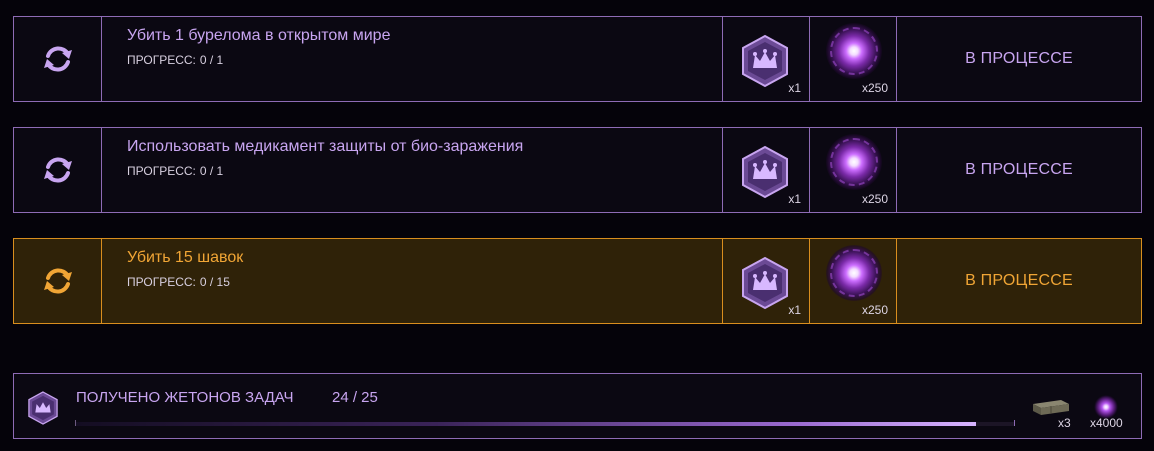  Describe the element at coordinates (526, 424) in the screenshot. I see `tokens-progress-fill` at that location.